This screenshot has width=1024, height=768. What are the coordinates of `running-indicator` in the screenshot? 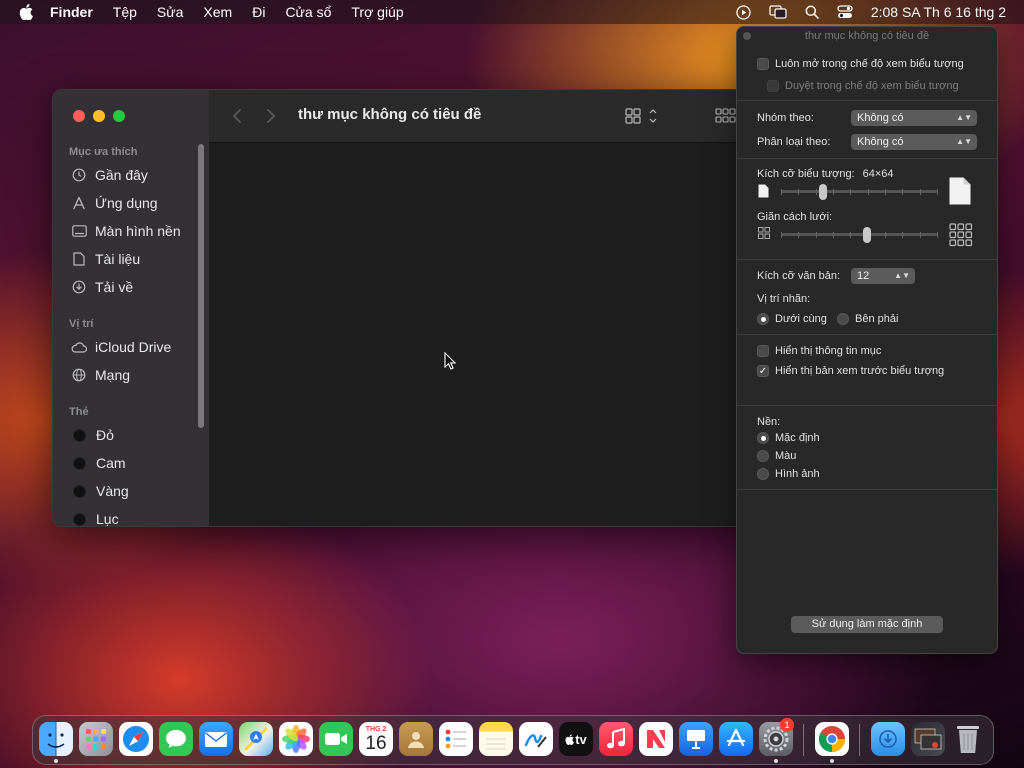 It's located at (832, 761).